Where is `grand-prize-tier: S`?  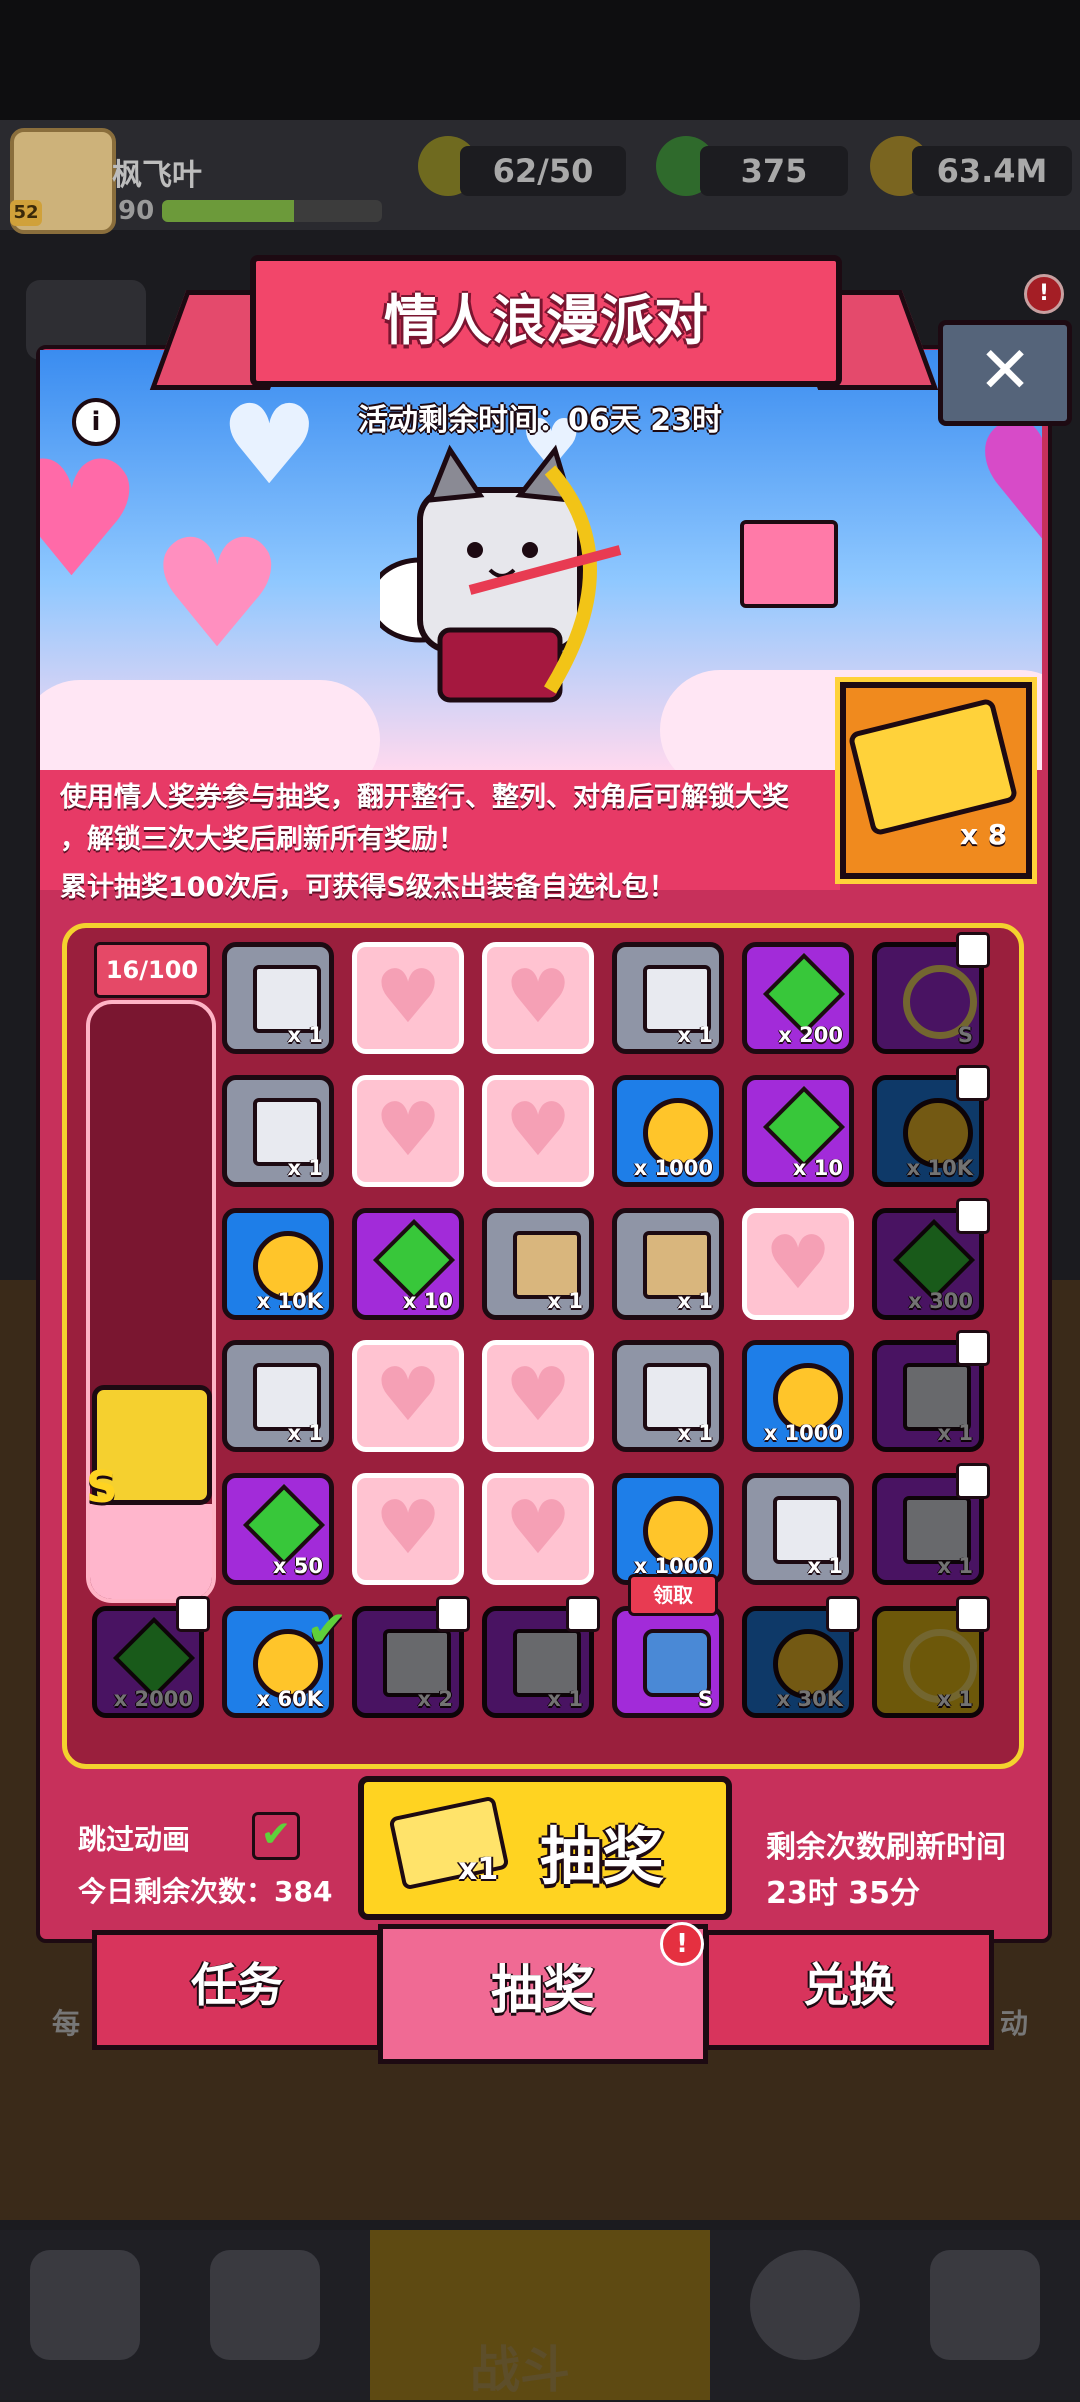
grand-prize-tier: S is located at coordinates (102, 1487).